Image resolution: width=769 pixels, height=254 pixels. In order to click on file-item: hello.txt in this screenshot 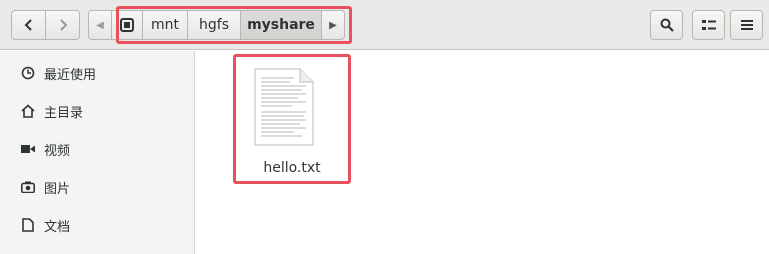, I will do `click(292, 119)`.